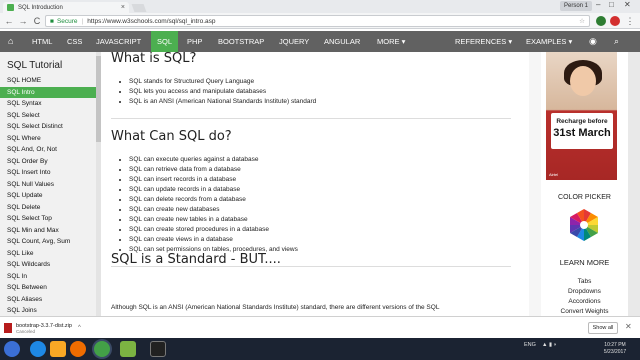 The image size is (640, 360). What do you see at coordinates (320, 349) in the screenshot?
I see `taskbar: ENG ▲ ▮ ◗ 10:27 PM 5/23/2017` at bounding box center [320, 349].